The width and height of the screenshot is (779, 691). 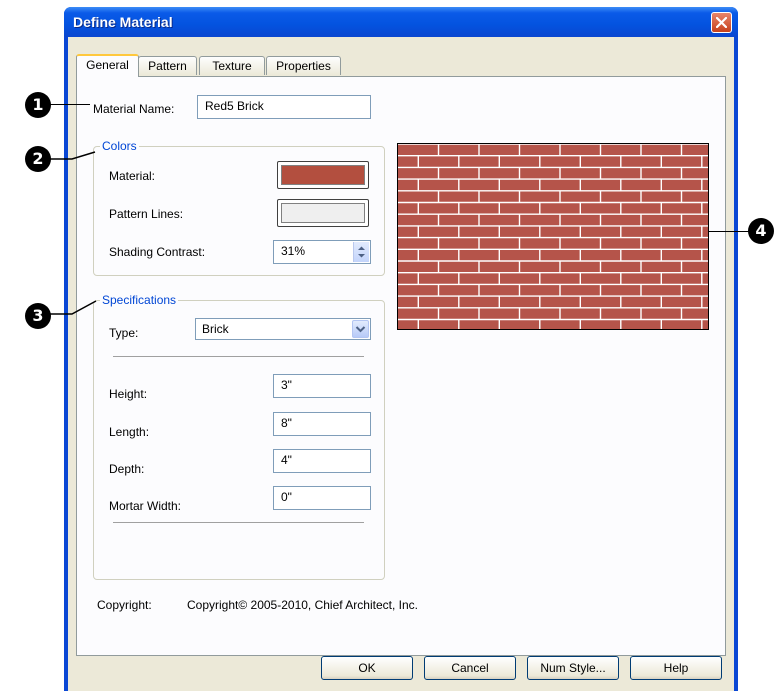 What do you see at coordinates (127, 469) in the screenshot?
I see `depth-label: Depth:` at bounding box center [127, 469].